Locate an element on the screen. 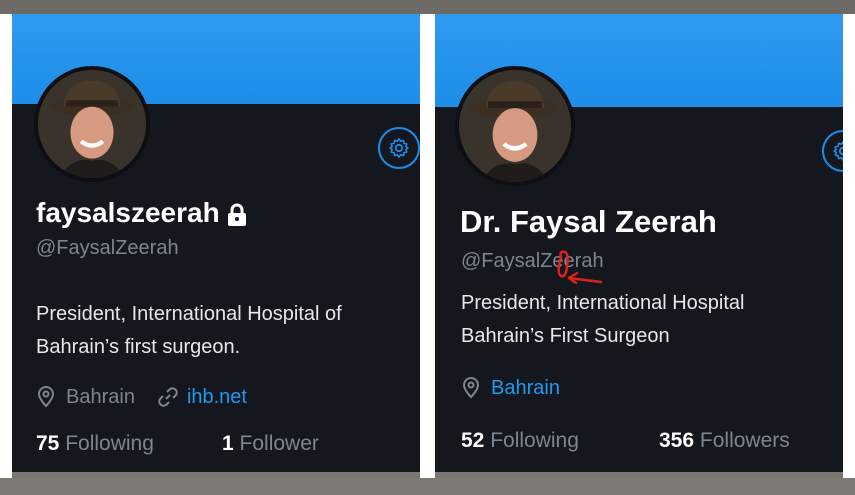  followers-label: Followers is located at coordinates (744, 440).